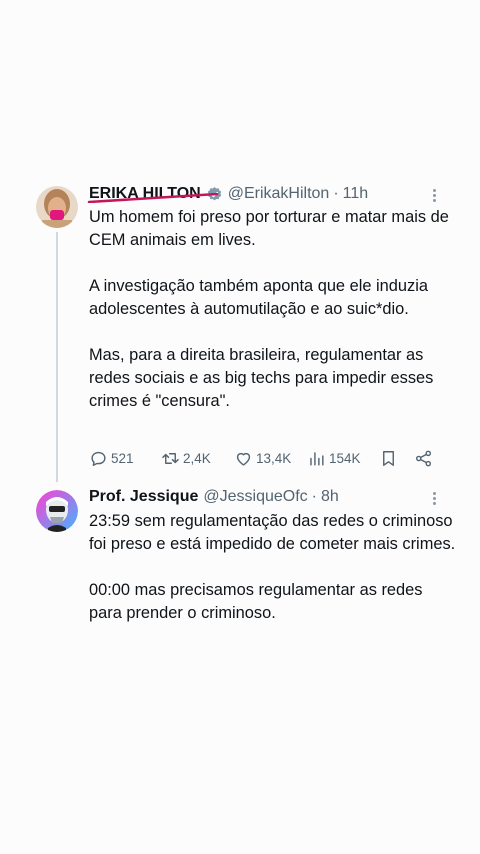 This screenshot has height=854, width=480. Describe the element at coordinates (279, 194) in the screenshot. I see `handle: @ErikakHilton` at that location.